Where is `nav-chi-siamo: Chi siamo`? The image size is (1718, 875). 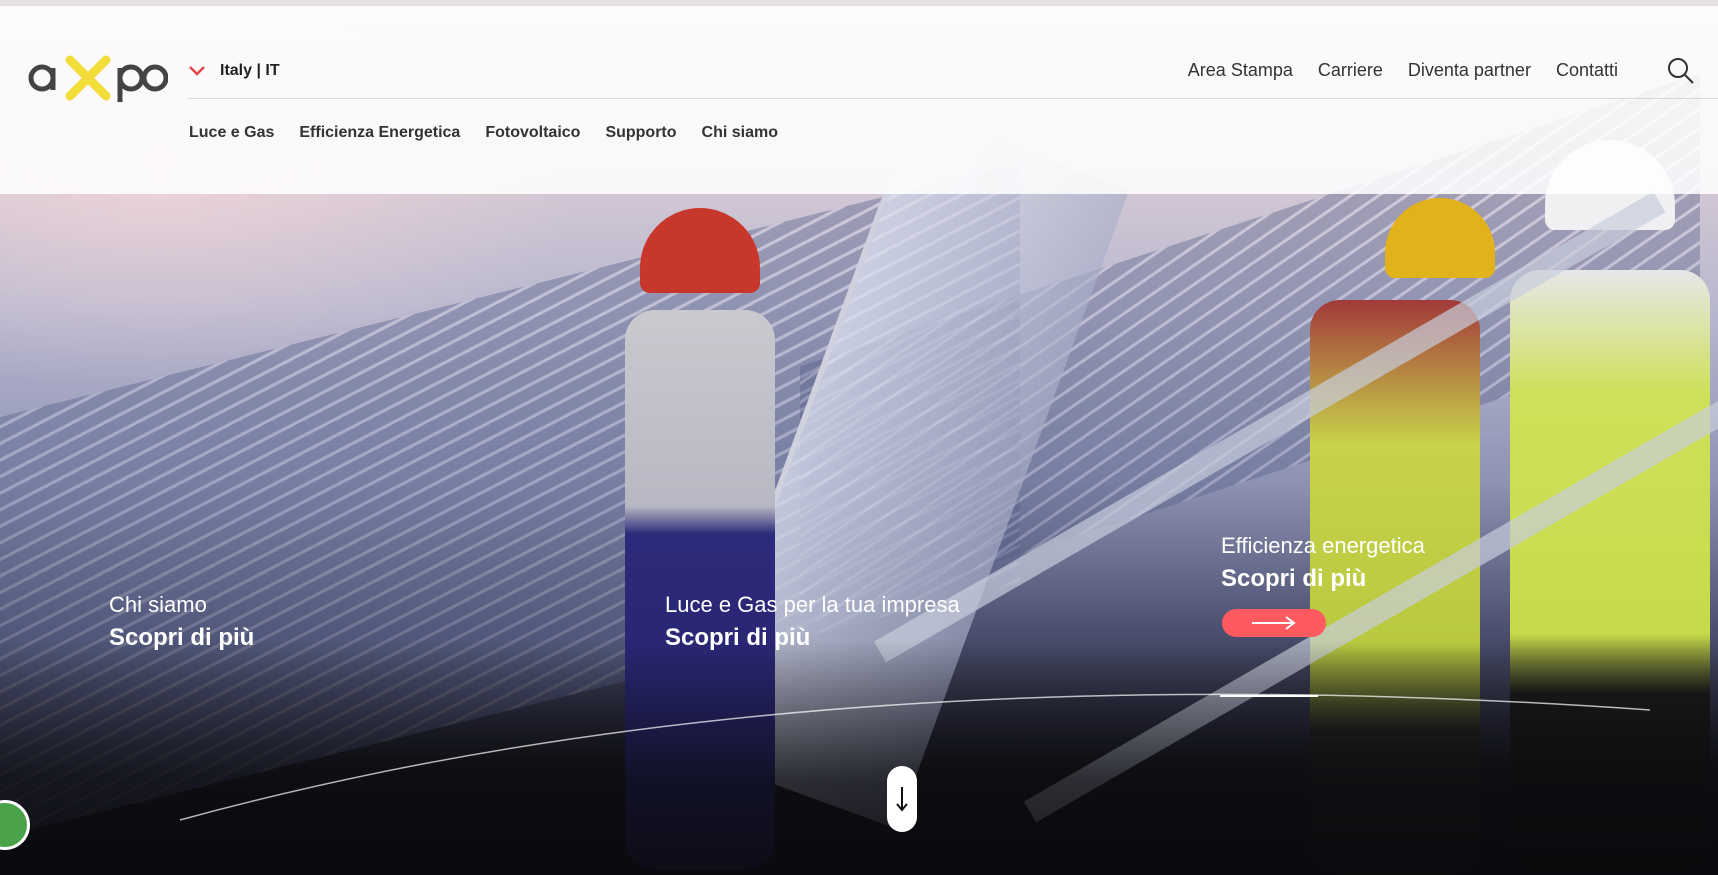 nav-chi-siamo: Chi siamo is located at coordinates (740, 133).